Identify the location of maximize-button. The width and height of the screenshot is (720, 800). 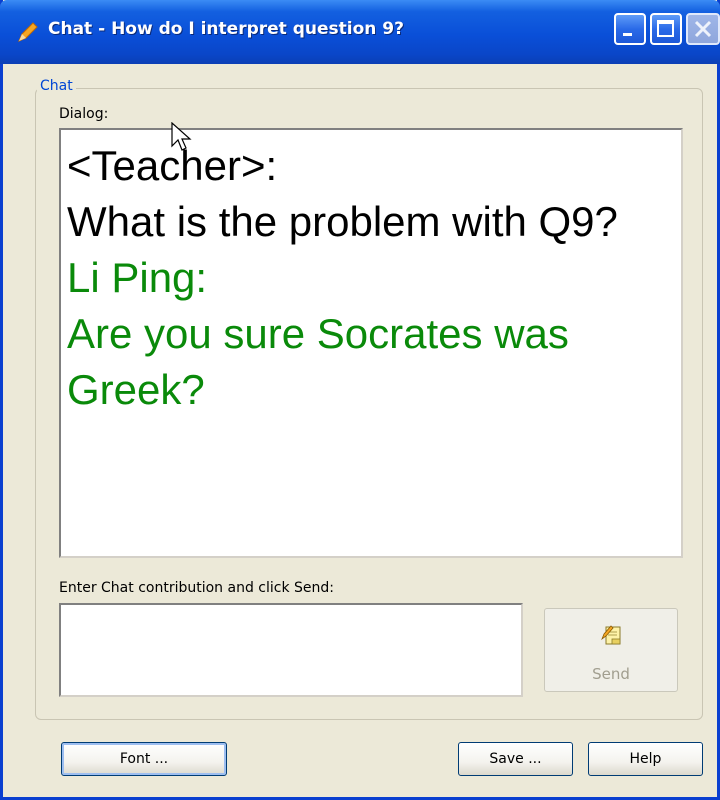
(666, 29).